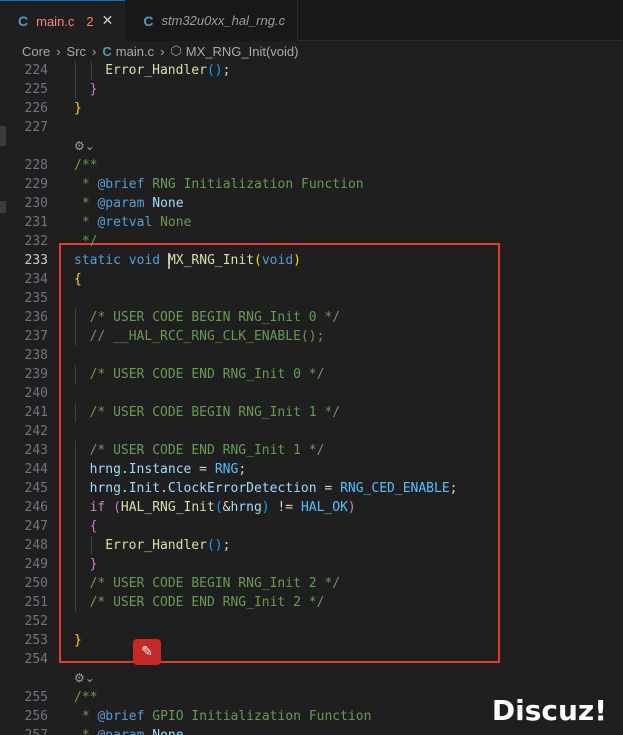 The width and height of the screenshot is (623, 735). Describe the element at coordinates (311, 20) in the screenshot. I see `tab-bar: C main.c 2 ✕ C stm32u0xx_hal_rng.c` at that location.